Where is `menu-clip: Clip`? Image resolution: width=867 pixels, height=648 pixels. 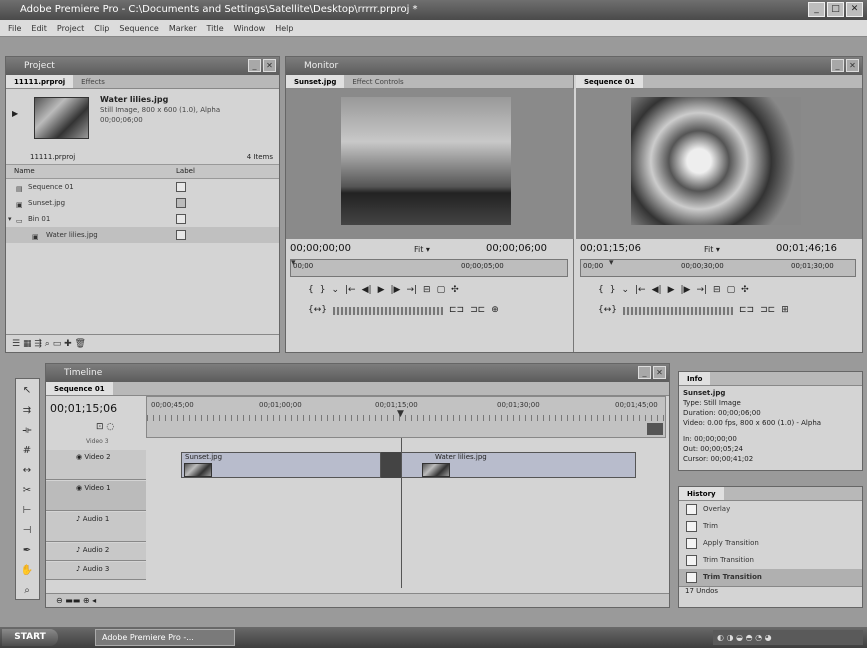 menu-clip: Clip is located at coordinates (101, 28).